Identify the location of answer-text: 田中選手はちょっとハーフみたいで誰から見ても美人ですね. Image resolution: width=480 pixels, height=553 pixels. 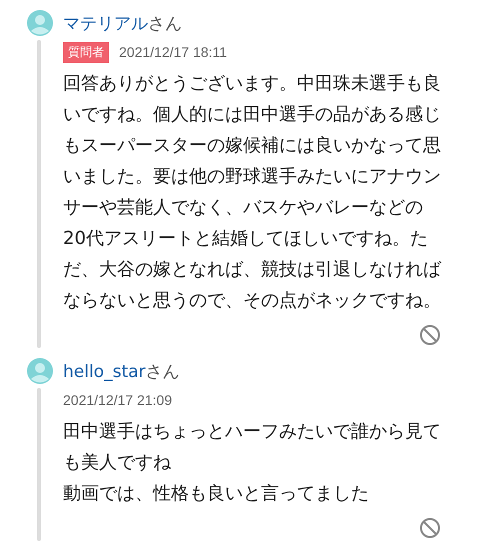
(252, 447).